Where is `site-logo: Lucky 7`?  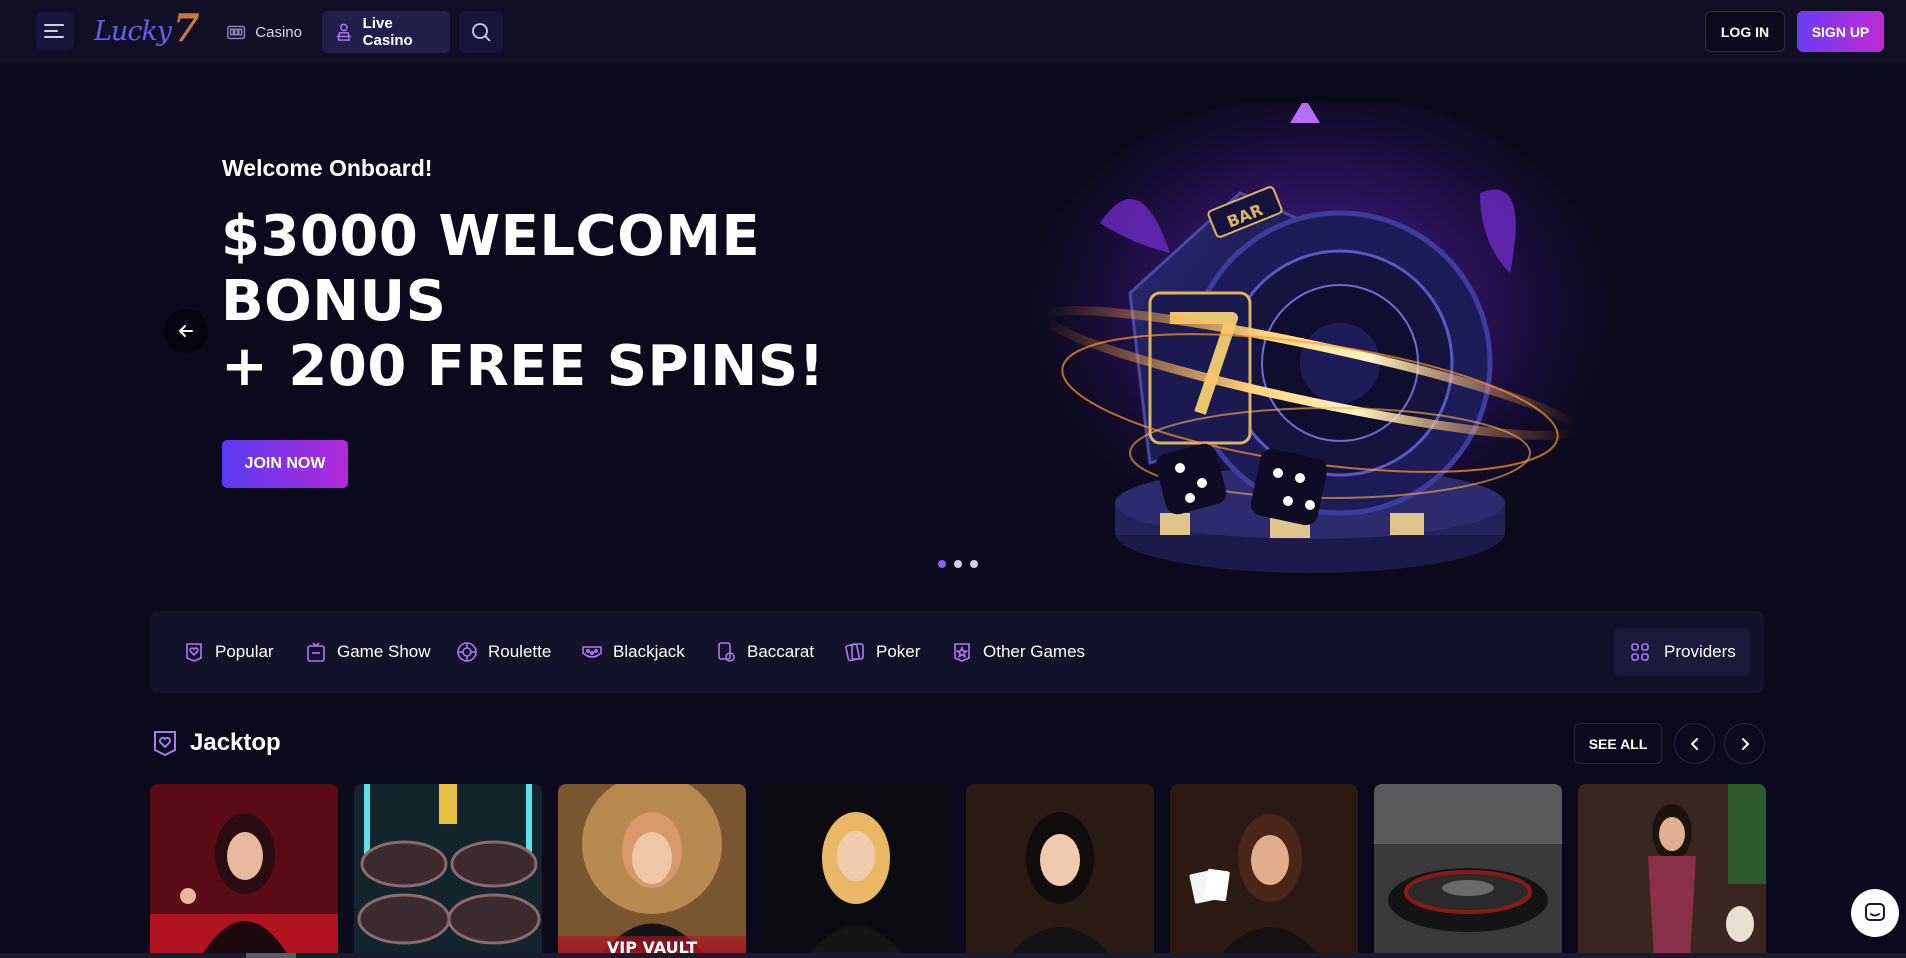
site-logo: Lucky 7 is located at coordinates (147, 28).